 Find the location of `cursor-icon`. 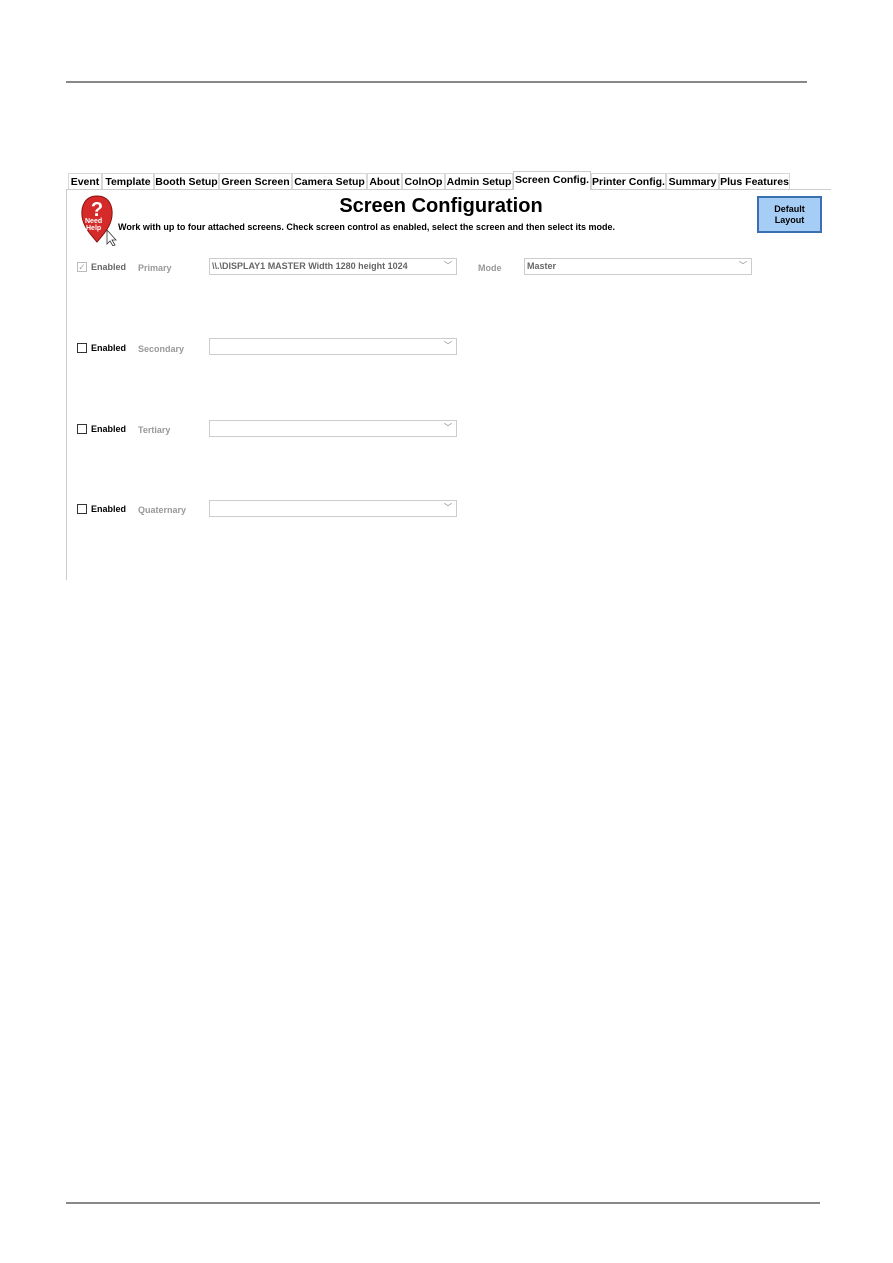

cursor-icon is located at coordinates (111, 237).